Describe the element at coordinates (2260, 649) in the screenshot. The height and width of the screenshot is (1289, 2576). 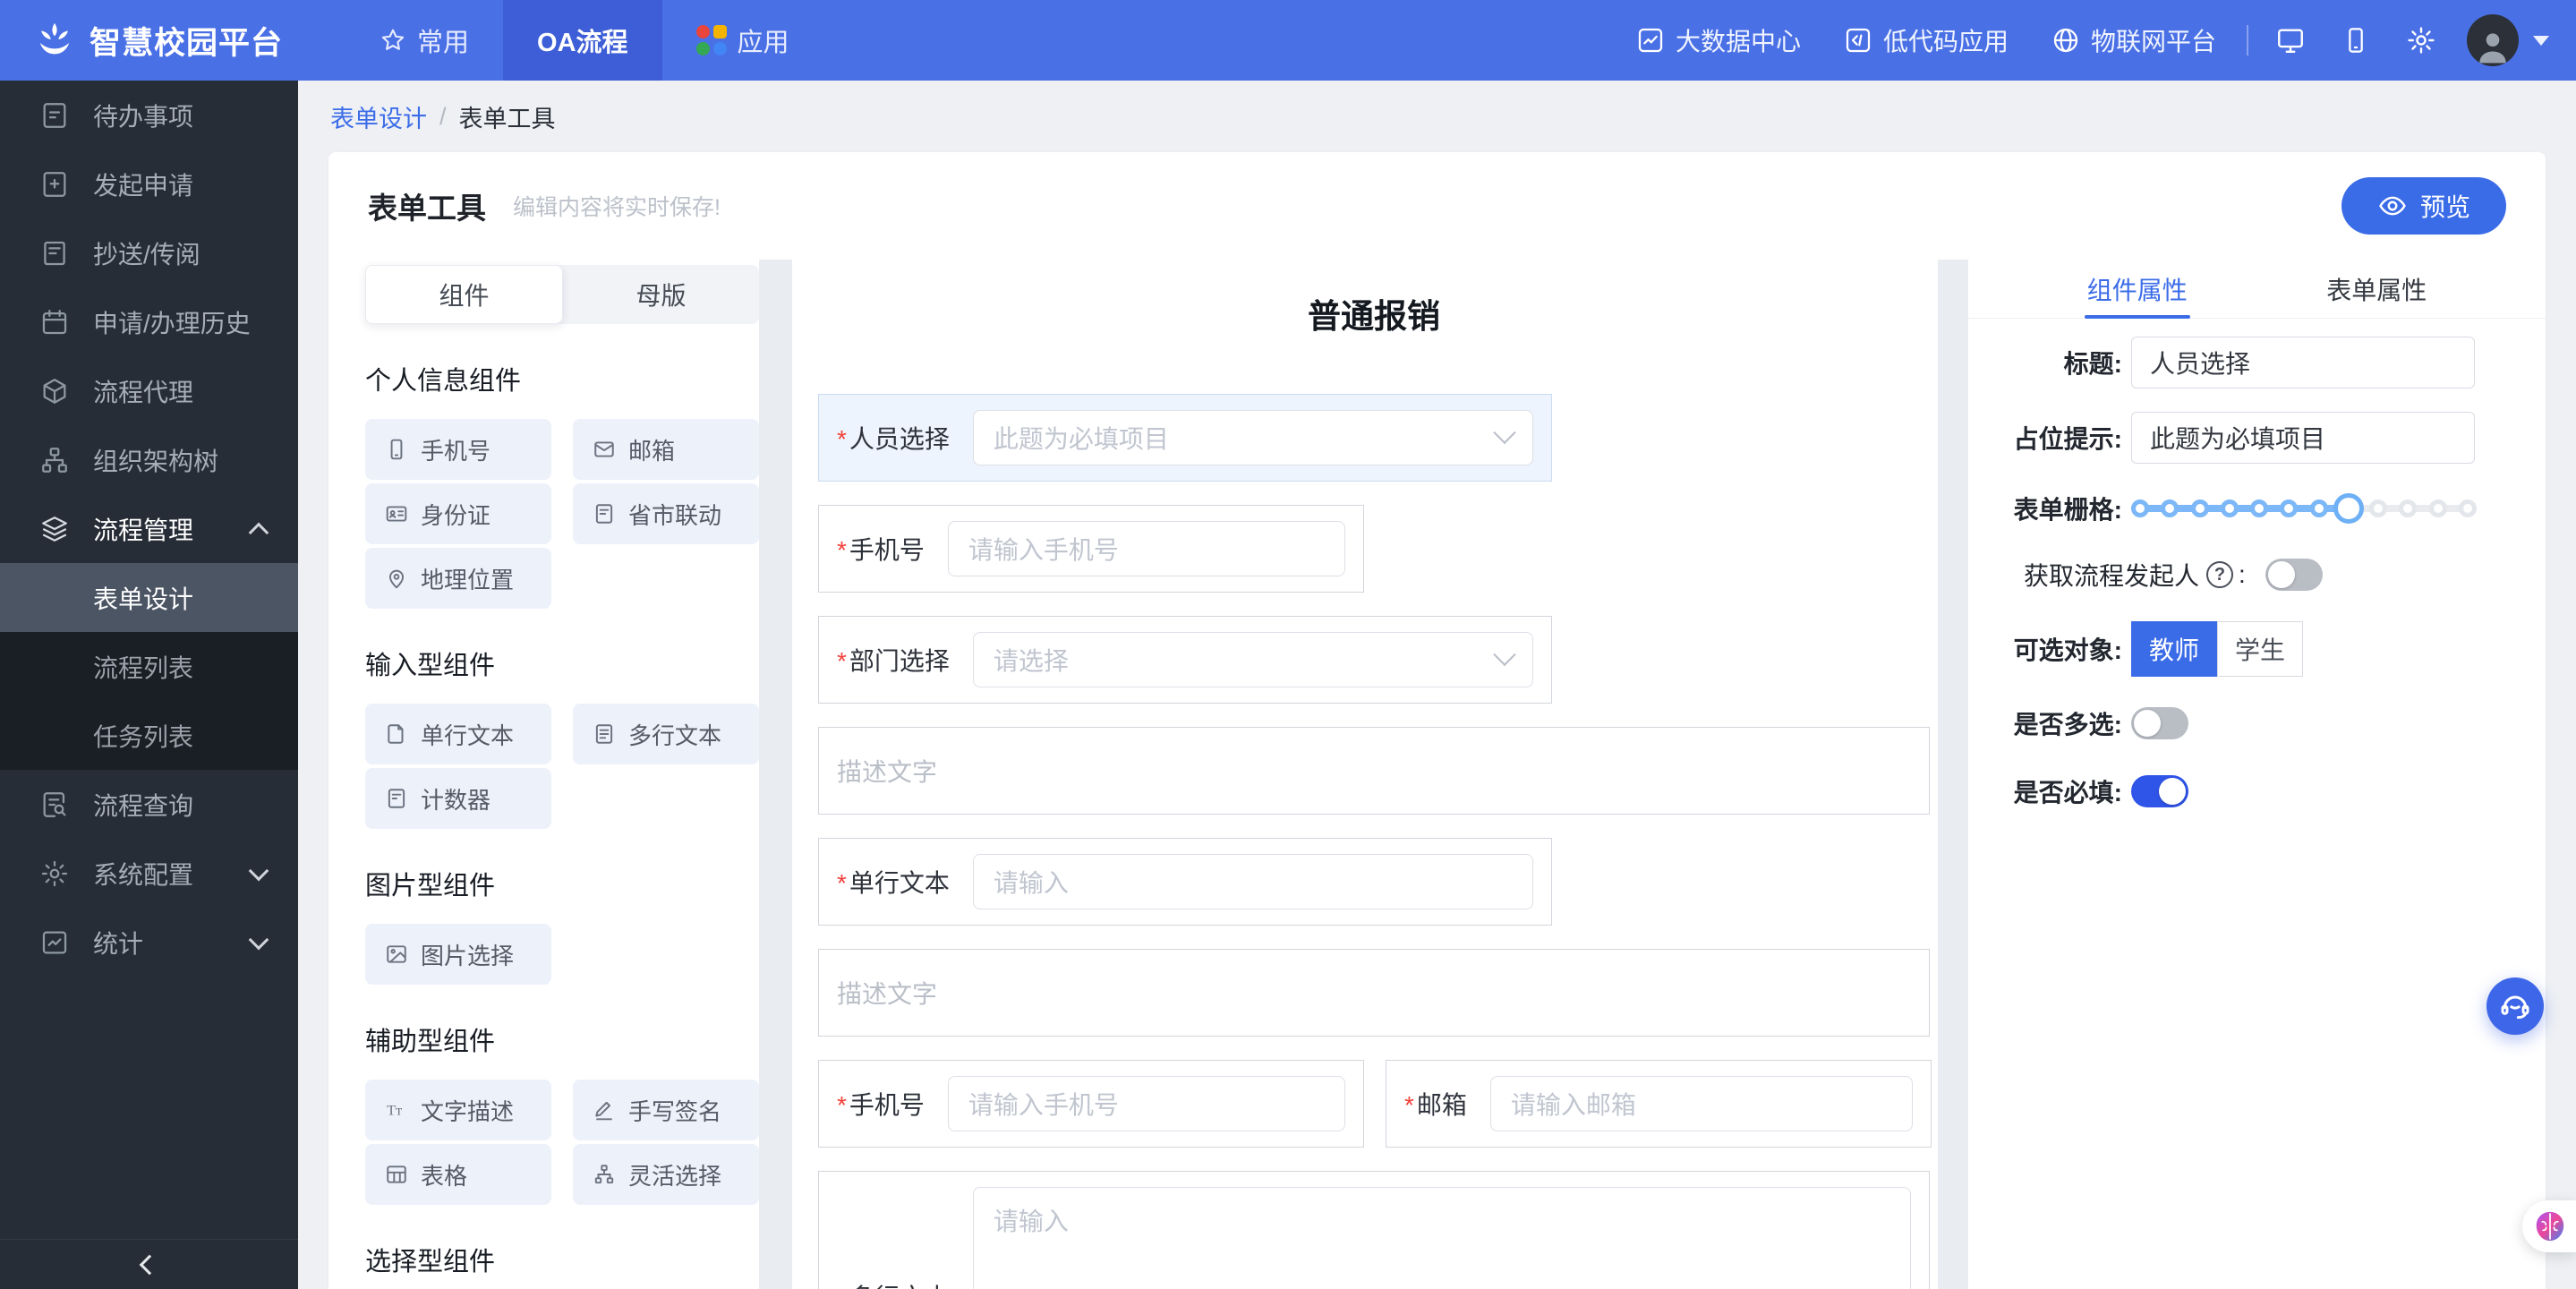
I see `target-option-student: 学生` at that location.